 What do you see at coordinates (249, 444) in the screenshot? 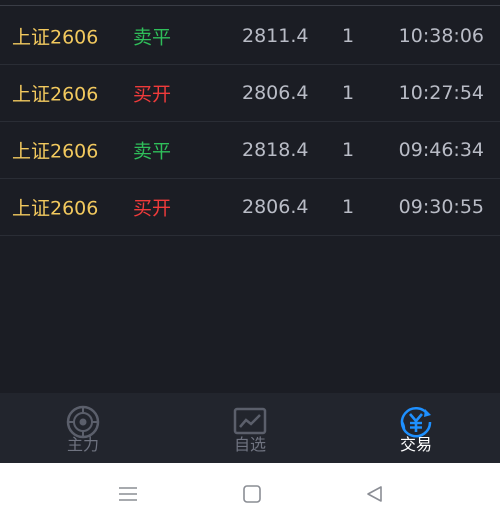
I see `tab-label: 自选` at bounding box center [249, 444].